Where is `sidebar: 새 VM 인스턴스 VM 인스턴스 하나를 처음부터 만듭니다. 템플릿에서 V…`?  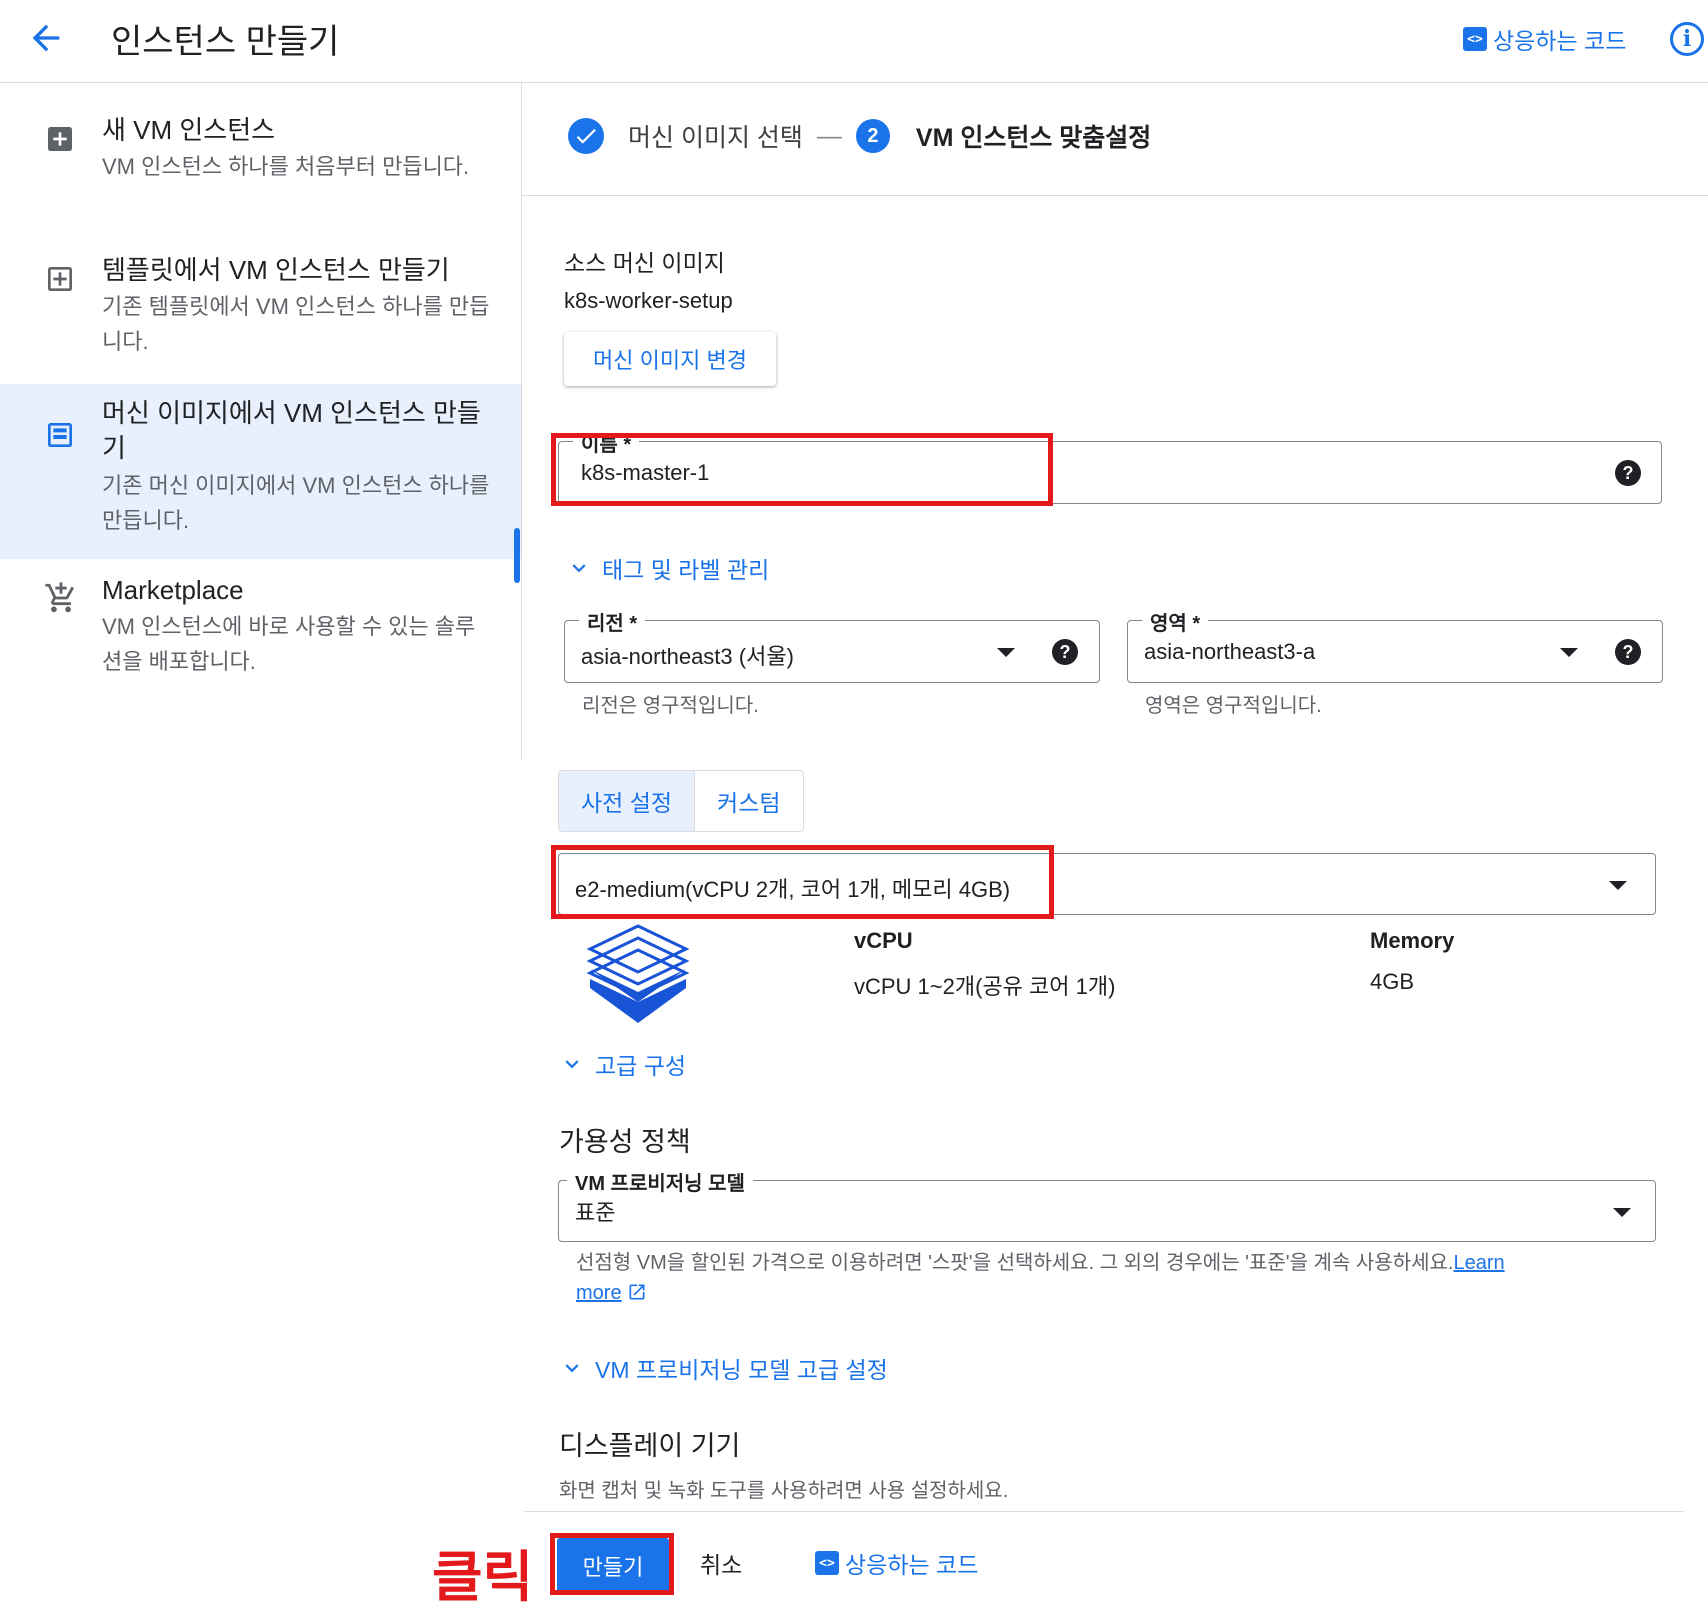
sidebar: 새 VM 인스턴스 VM 인스턴스 하나를 처음부터 만듭니다. 템플릿에서 V… is located at coordinates (261, 421).